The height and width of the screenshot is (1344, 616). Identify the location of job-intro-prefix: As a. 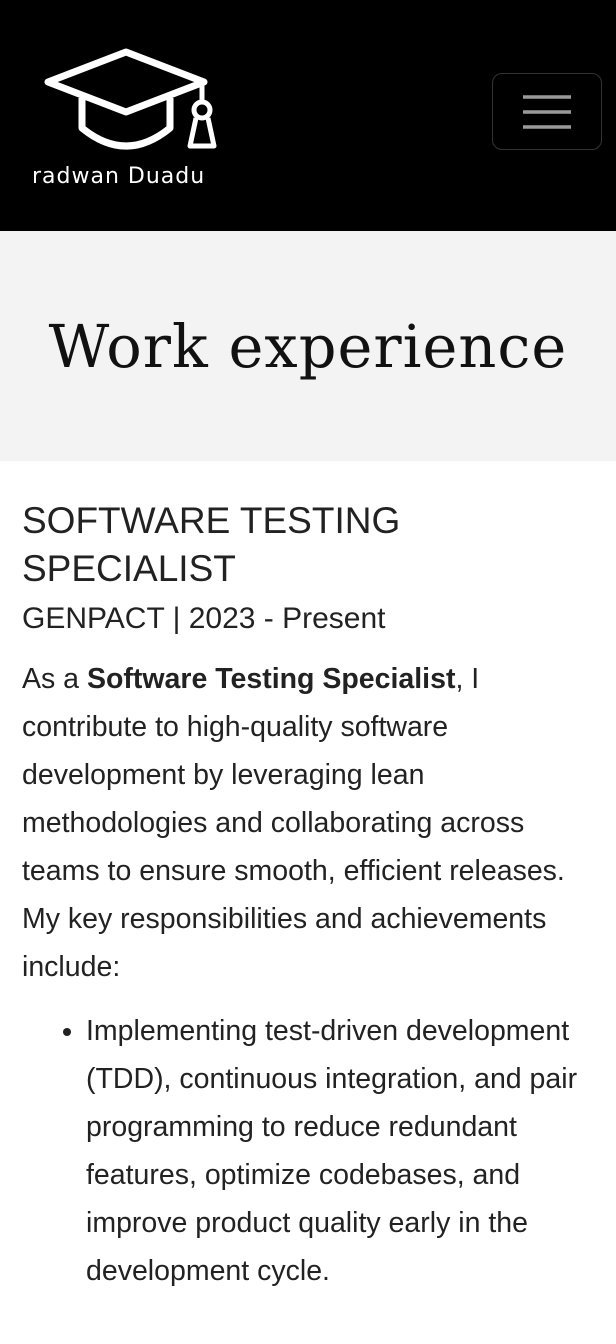
(54, 679).